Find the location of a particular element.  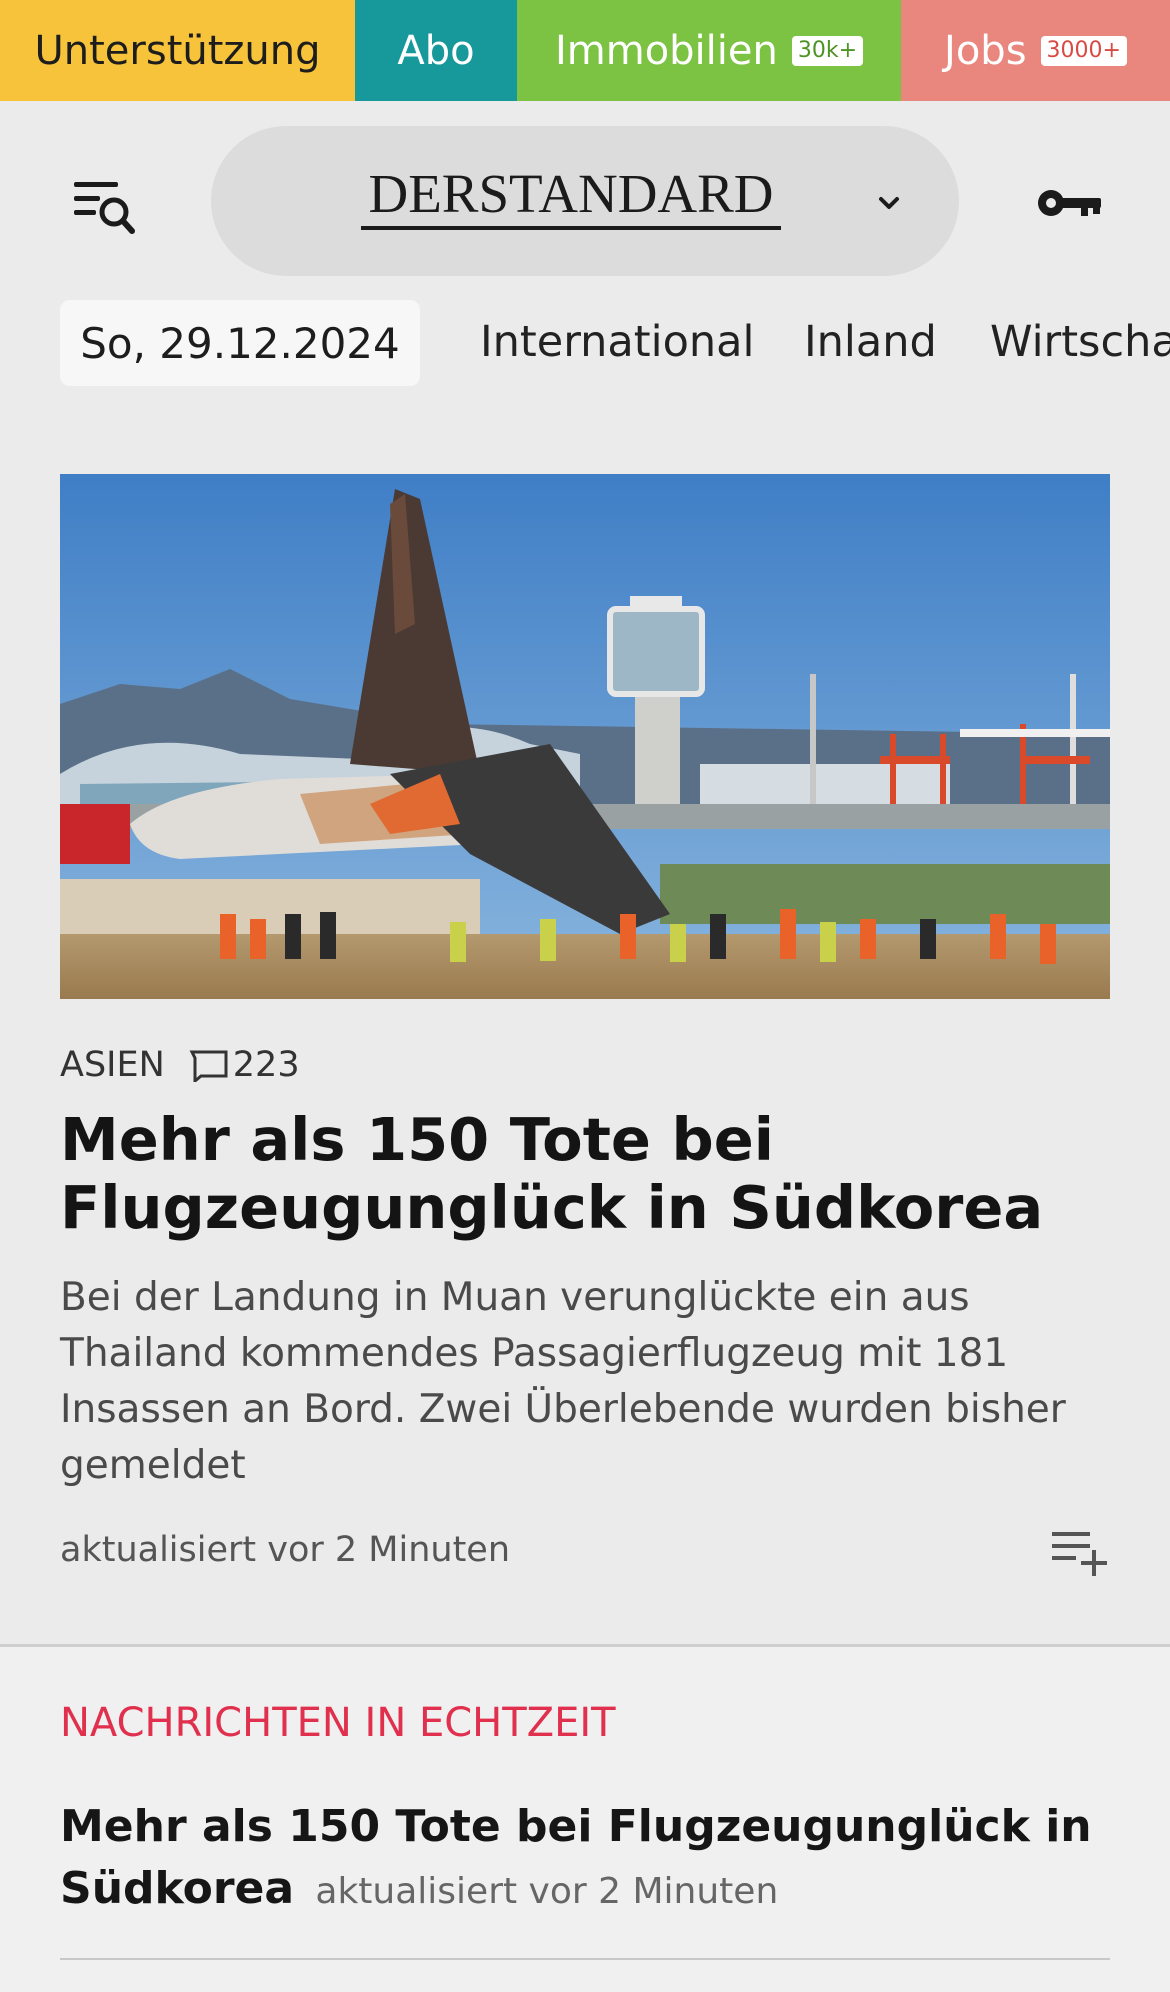

article-category: ASIEN is located at coordinates (112, 1065).